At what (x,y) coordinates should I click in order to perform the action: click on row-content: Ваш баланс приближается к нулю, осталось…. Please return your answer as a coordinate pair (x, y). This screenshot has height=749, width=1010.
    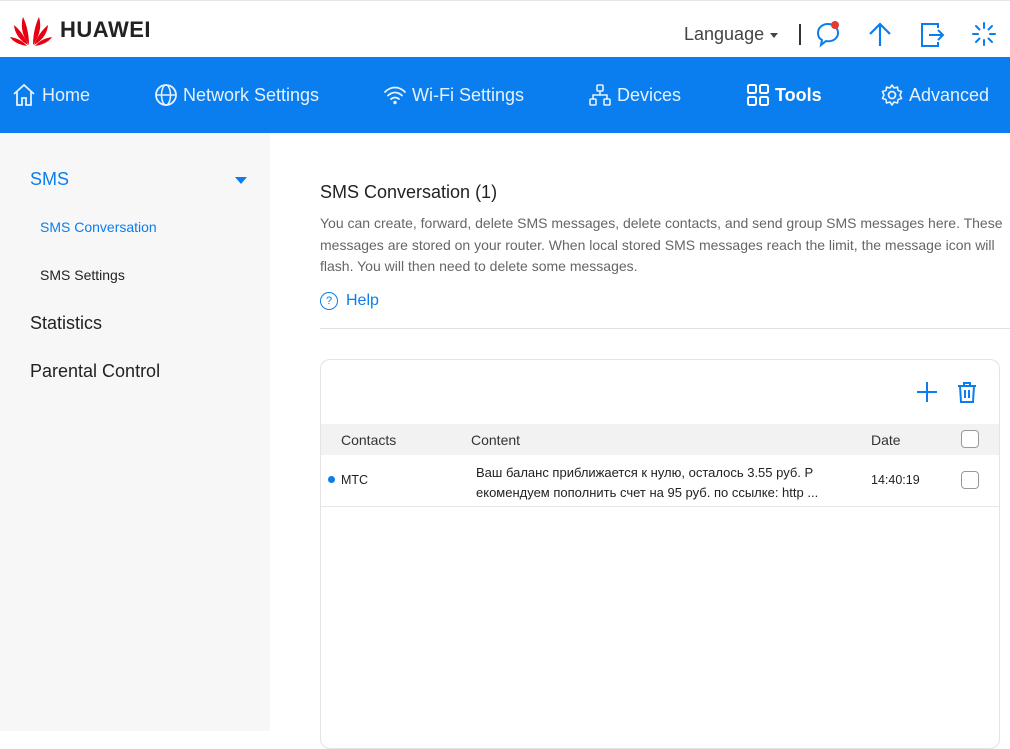
    Looking at the image, I should click on (666, 483).